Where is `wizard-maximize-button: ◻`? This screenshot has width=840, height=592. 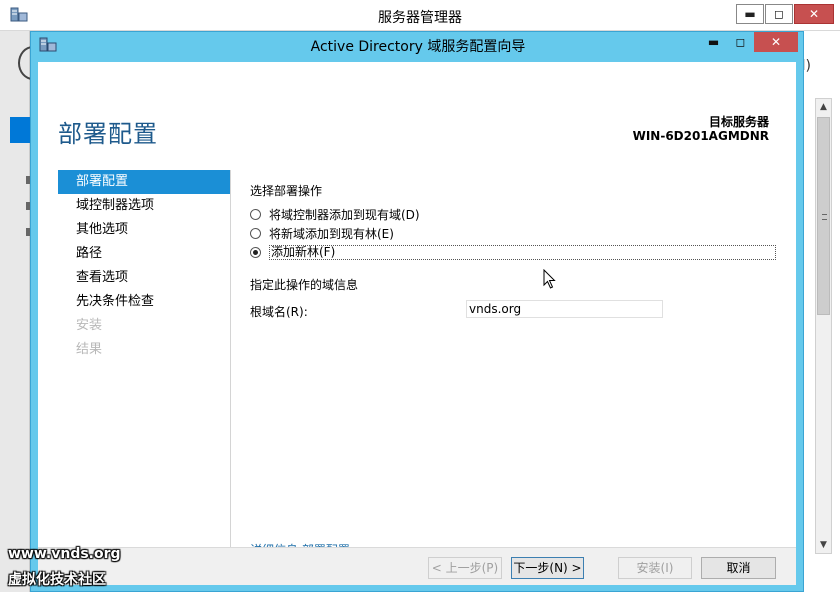 wizard-maximize-button: ◻ is located at coordinates (740, 42).